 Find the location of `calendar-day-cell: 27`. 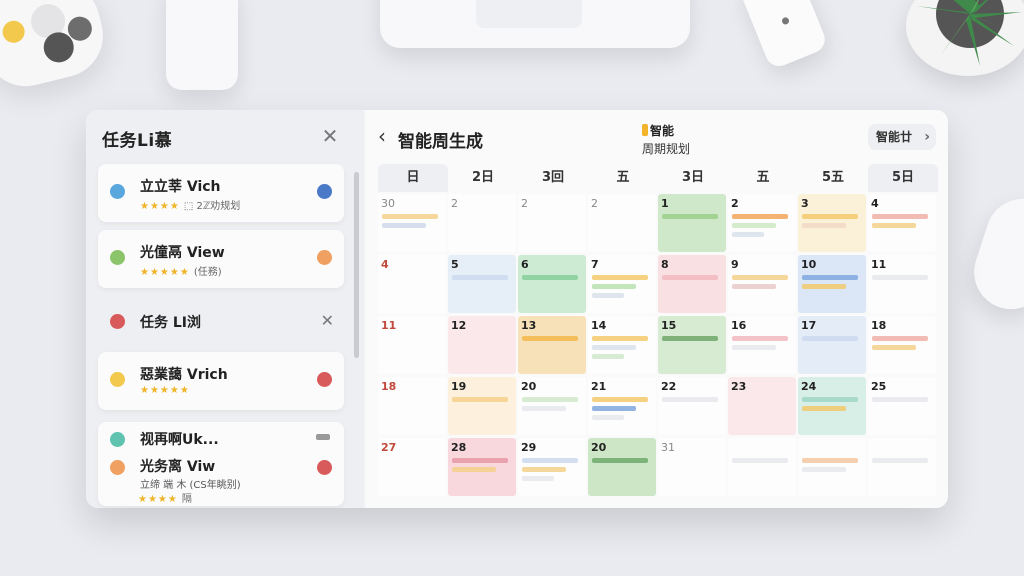

calendar-day-cell: 27 is located at coordinates (412, 467).